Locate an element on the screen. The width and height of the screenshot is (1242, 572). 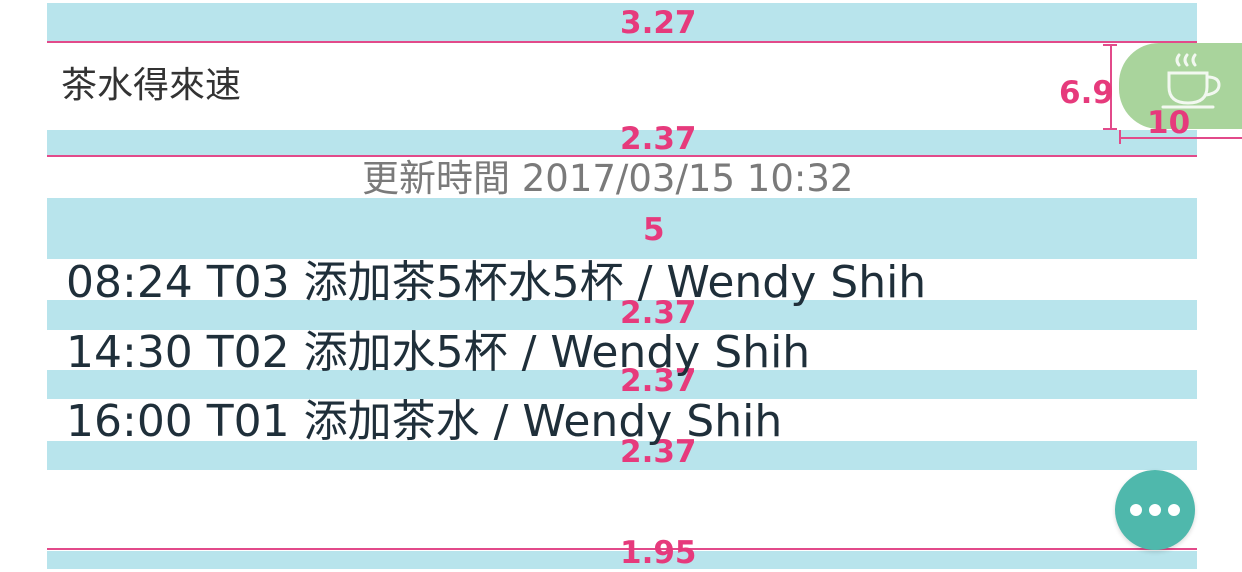
guide-line-header-top is located at coordinates (622, 42).